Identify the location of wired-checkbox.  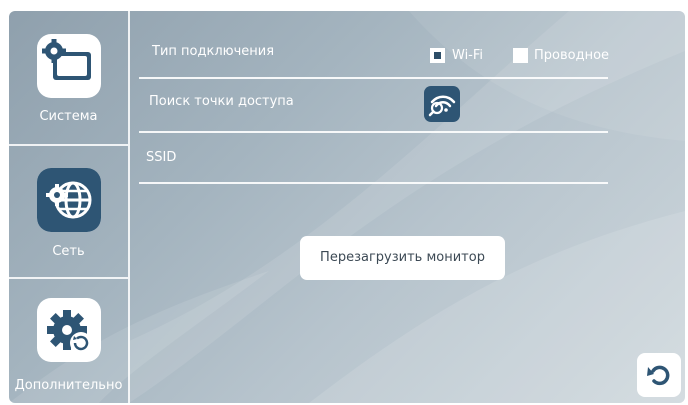
(520, 55).